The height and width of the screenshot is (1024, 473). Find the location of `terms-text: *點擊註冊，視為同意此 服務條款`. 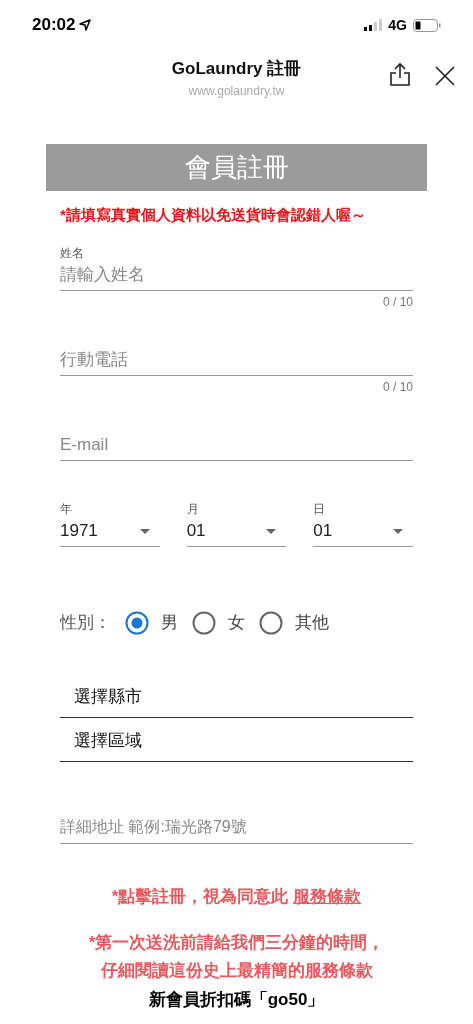

terms-text: *點擊註冊，視為同意此 服務條款 is located at coordinates (236, 896).